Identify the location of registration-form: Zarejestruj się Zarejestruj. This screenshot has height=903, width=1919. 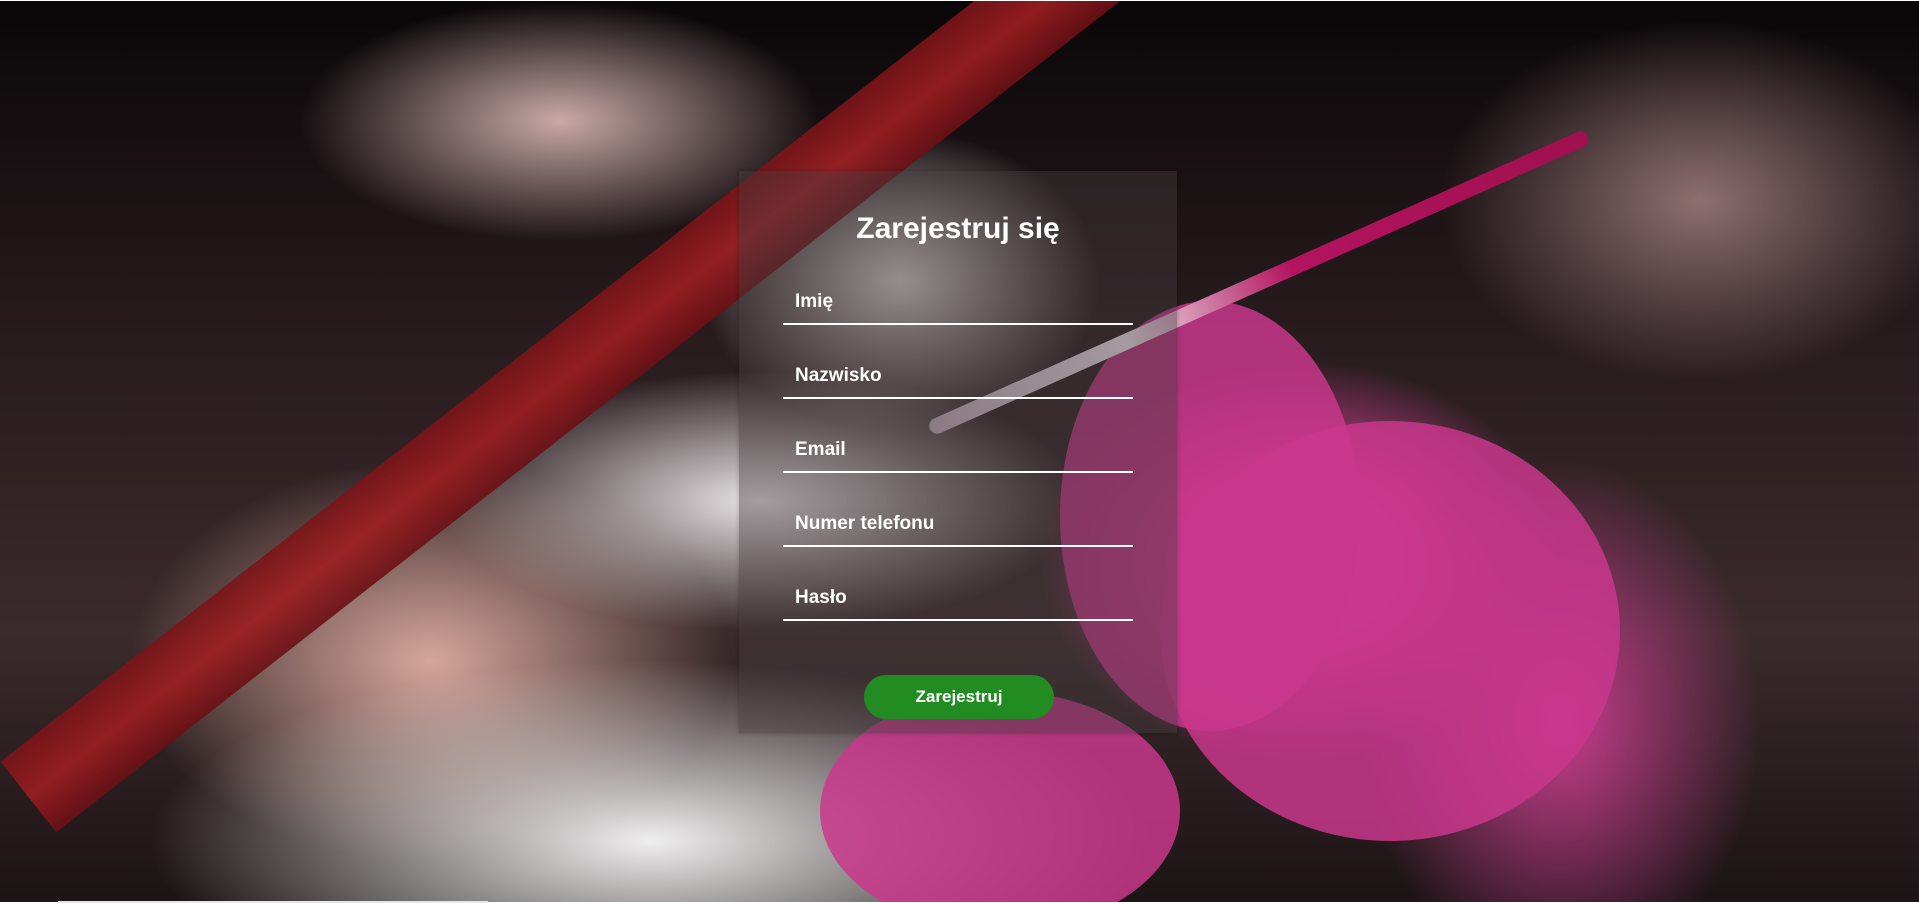
(958, 452).